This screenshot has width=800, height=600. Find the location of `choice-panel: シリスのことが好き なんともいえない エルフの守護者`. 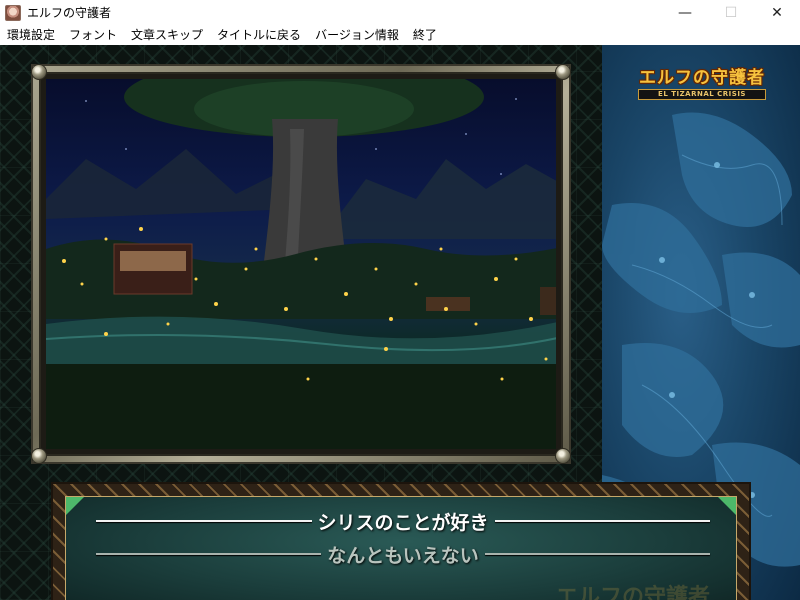

choice-panel: シリスのことが好き なんともいえない エルフの守護者 is located at coordinates (401, 548).